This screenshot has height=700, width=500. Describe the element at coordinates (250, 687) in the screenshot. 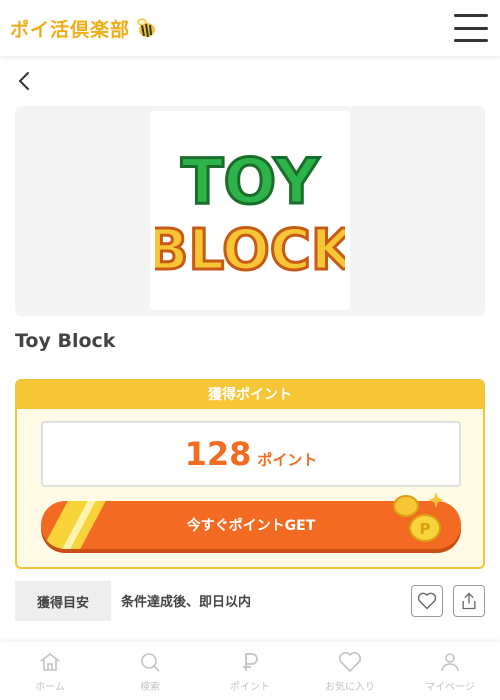

I see `nav-label: ポイント` at that location.